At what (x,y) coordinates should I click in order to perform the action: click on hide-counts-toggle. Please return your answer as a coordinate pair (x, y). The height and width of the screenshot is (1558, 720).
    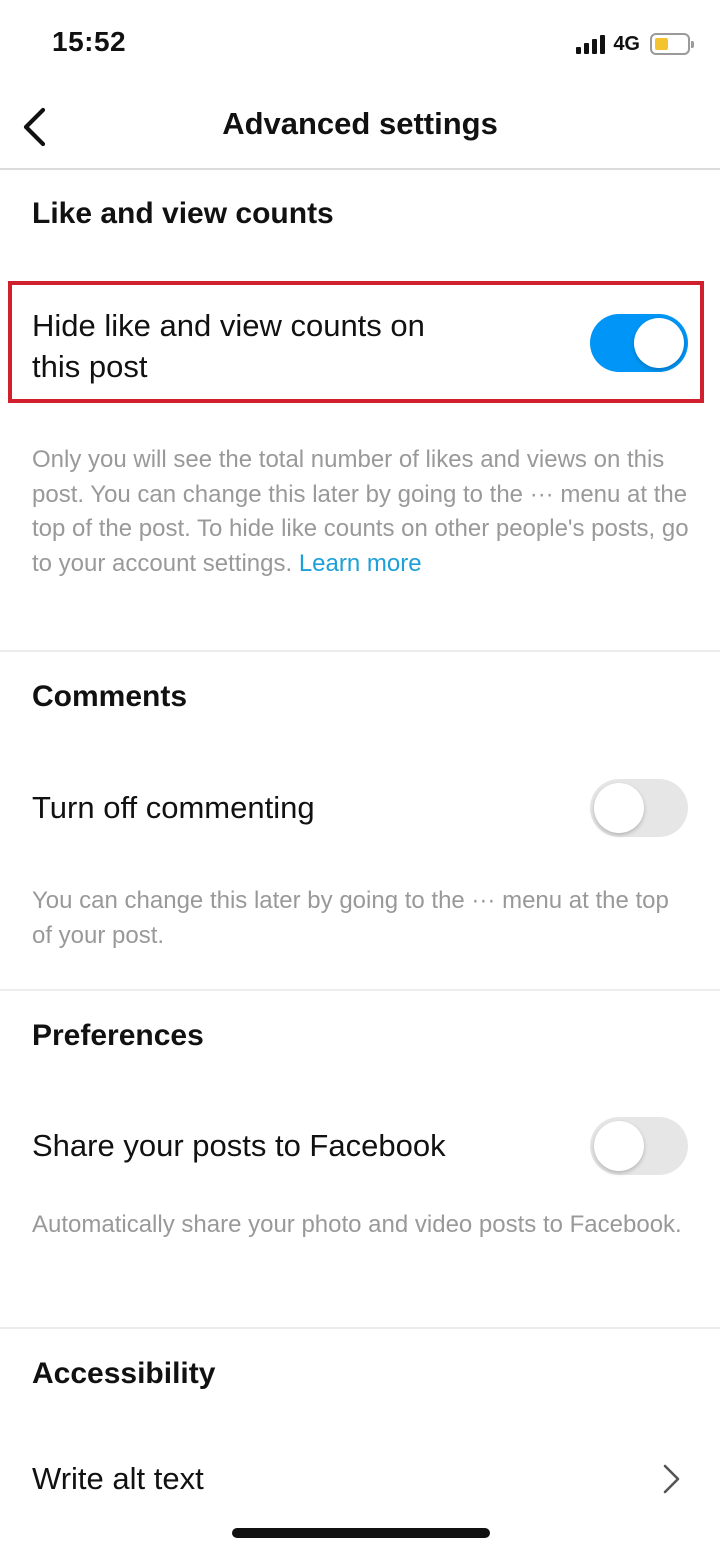
    Looking at the image, I should click on (639, 343).